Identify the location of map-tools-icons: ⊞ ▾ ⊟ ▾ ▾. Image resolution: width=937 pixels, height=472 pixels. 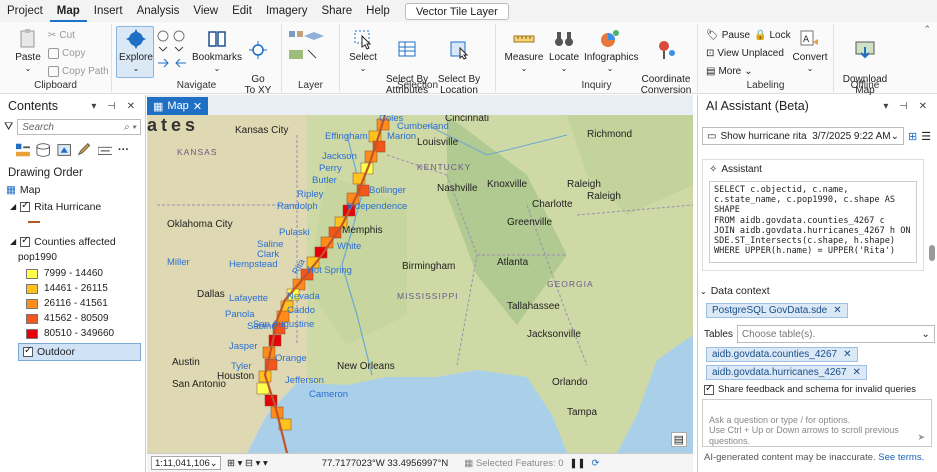
(247, 463).